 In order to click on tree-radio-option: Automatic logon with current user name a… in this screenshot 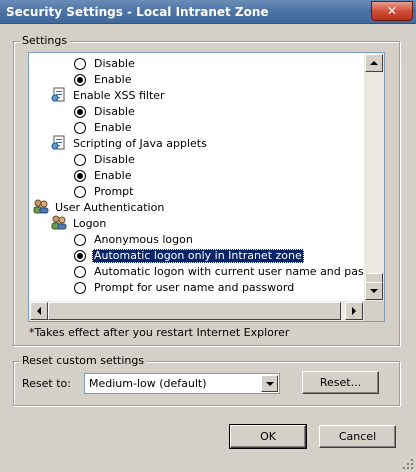, I will do `click(219, 272)`.